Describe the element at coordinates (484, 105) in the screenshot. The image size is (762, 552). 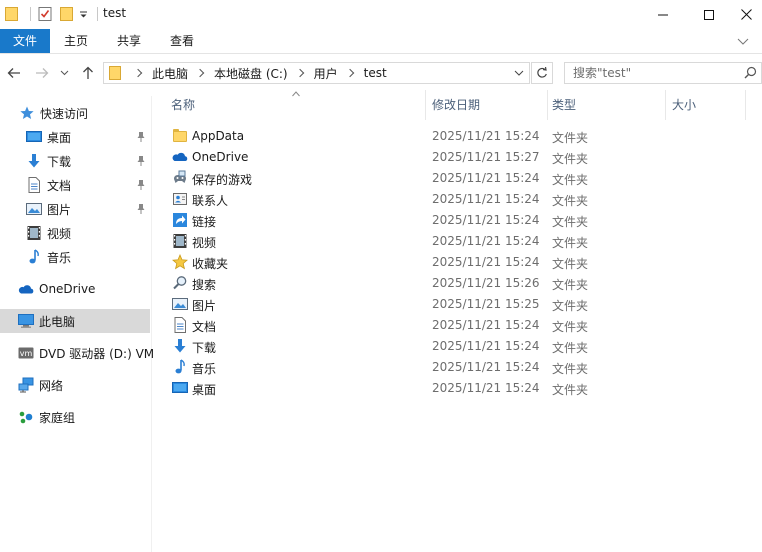
I see `column-header-date: 修改日期` at that location.